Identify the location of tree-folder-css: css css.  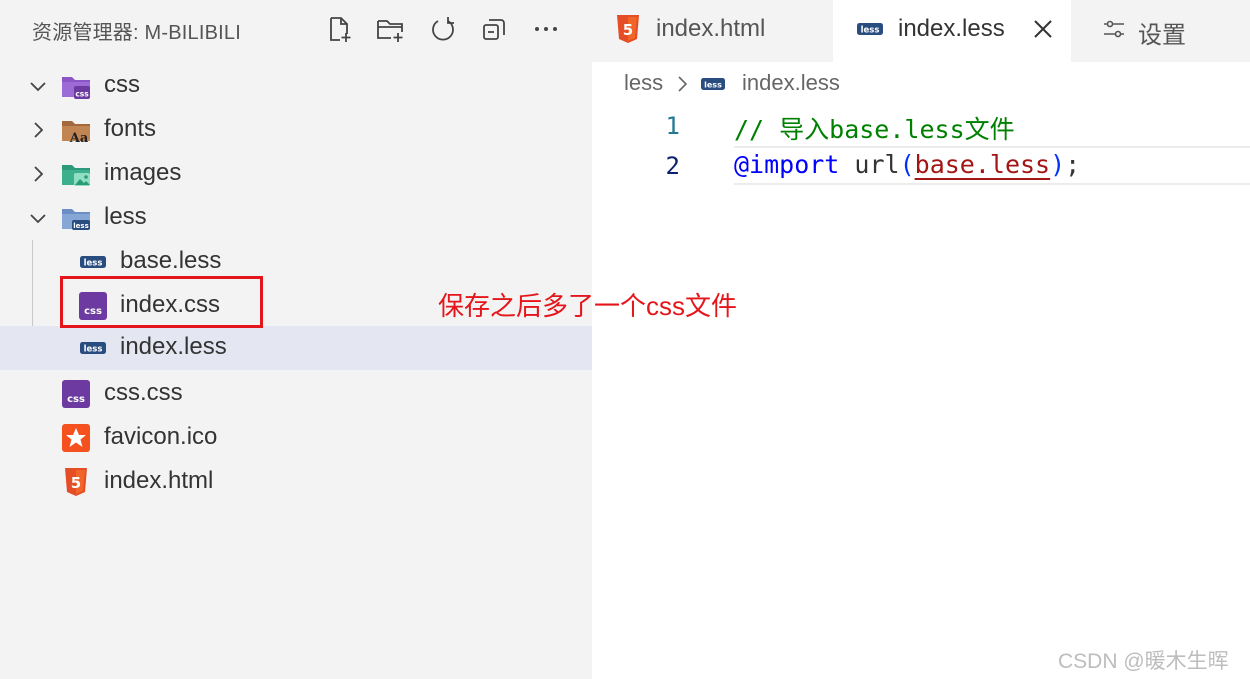
(296, 86).